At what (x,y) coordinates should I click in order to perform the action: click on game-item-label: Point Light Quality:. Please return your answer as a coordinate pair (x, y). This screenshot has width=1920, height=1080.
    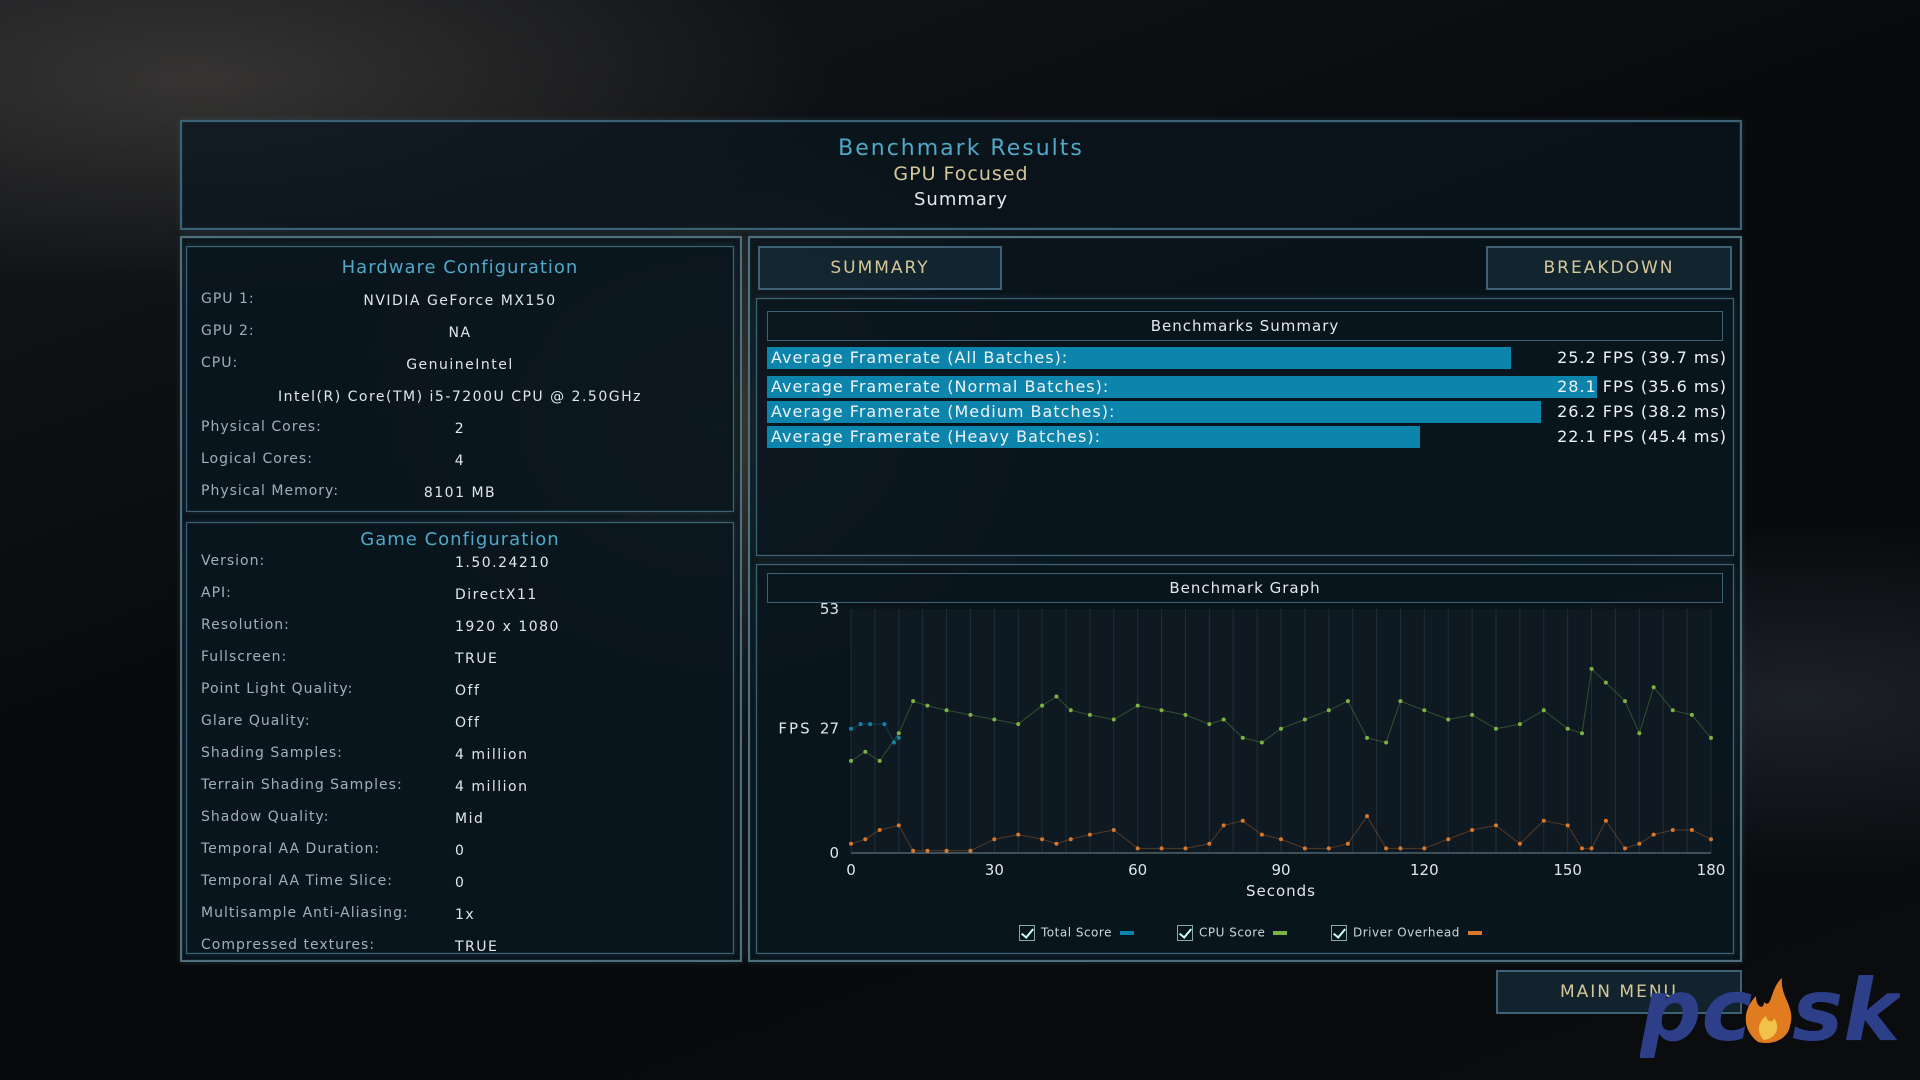
    Looking at the image, I should click on (277, 689).